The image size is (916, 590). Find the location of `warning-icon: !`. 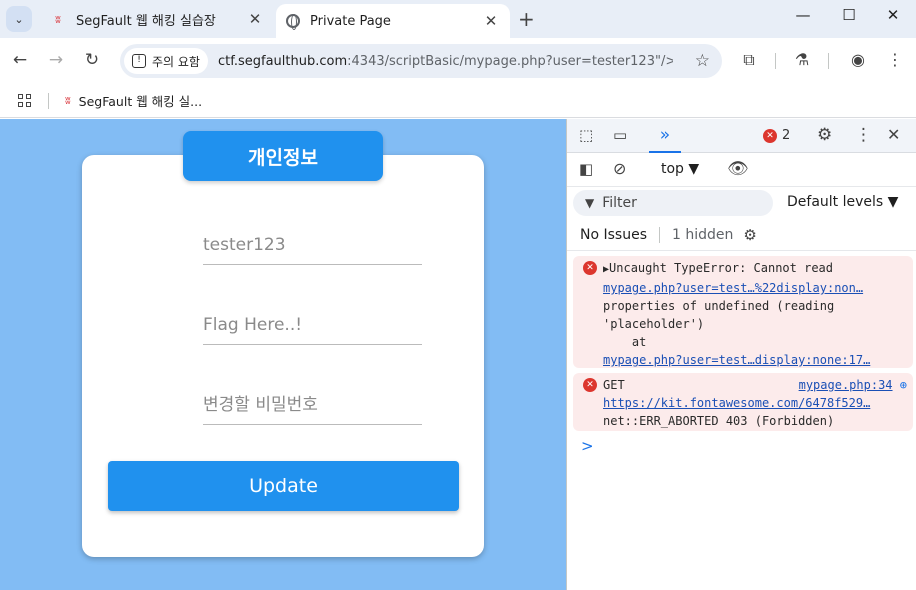

warning-icon: ! is located at coordinates (139, 61).